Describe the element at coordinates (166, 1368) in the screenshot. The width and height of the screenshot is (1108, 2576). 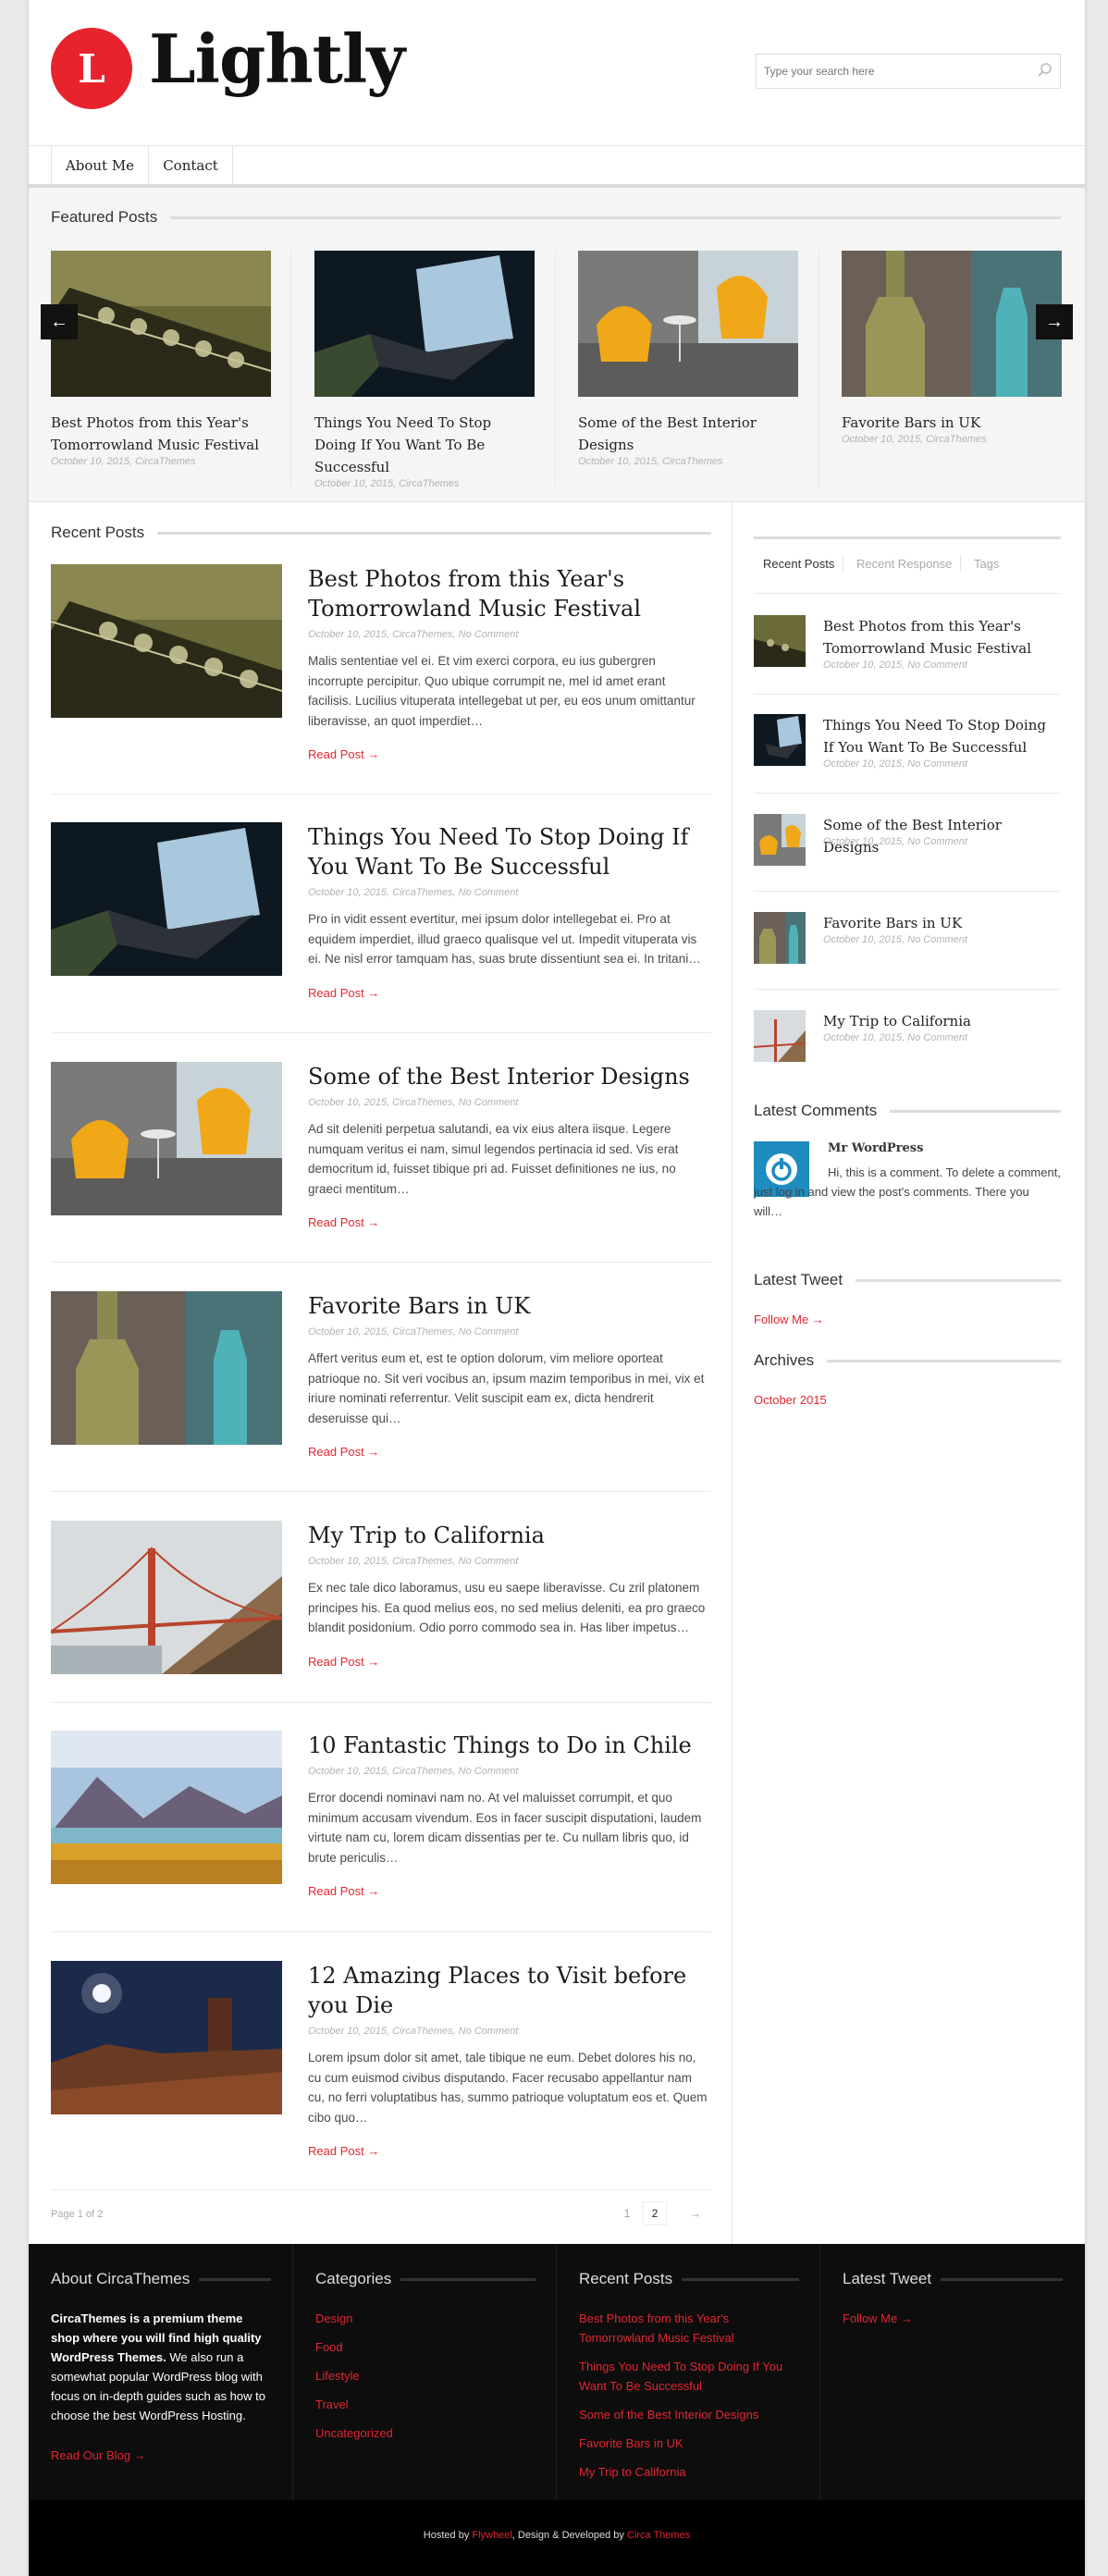
I see `post-image-bottle` at that location.